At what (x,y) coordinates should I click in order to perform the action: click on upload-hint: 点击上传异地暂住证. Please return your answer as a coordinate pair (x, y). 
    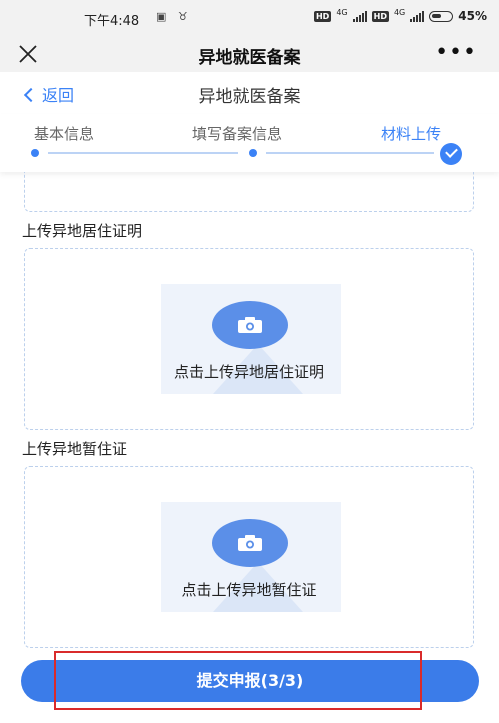
    Looking at the image, I should click on (249, 590).